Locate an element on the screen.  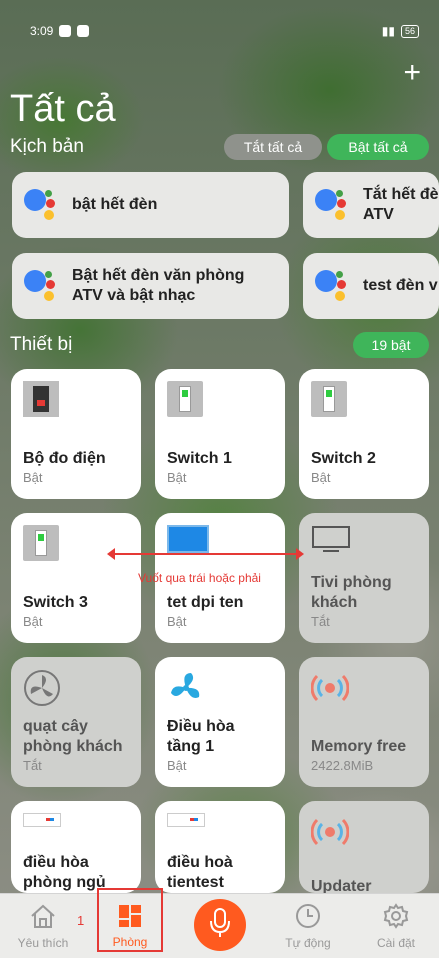
device-tile: điều hoà tientest is located at coordinates (220, 847).